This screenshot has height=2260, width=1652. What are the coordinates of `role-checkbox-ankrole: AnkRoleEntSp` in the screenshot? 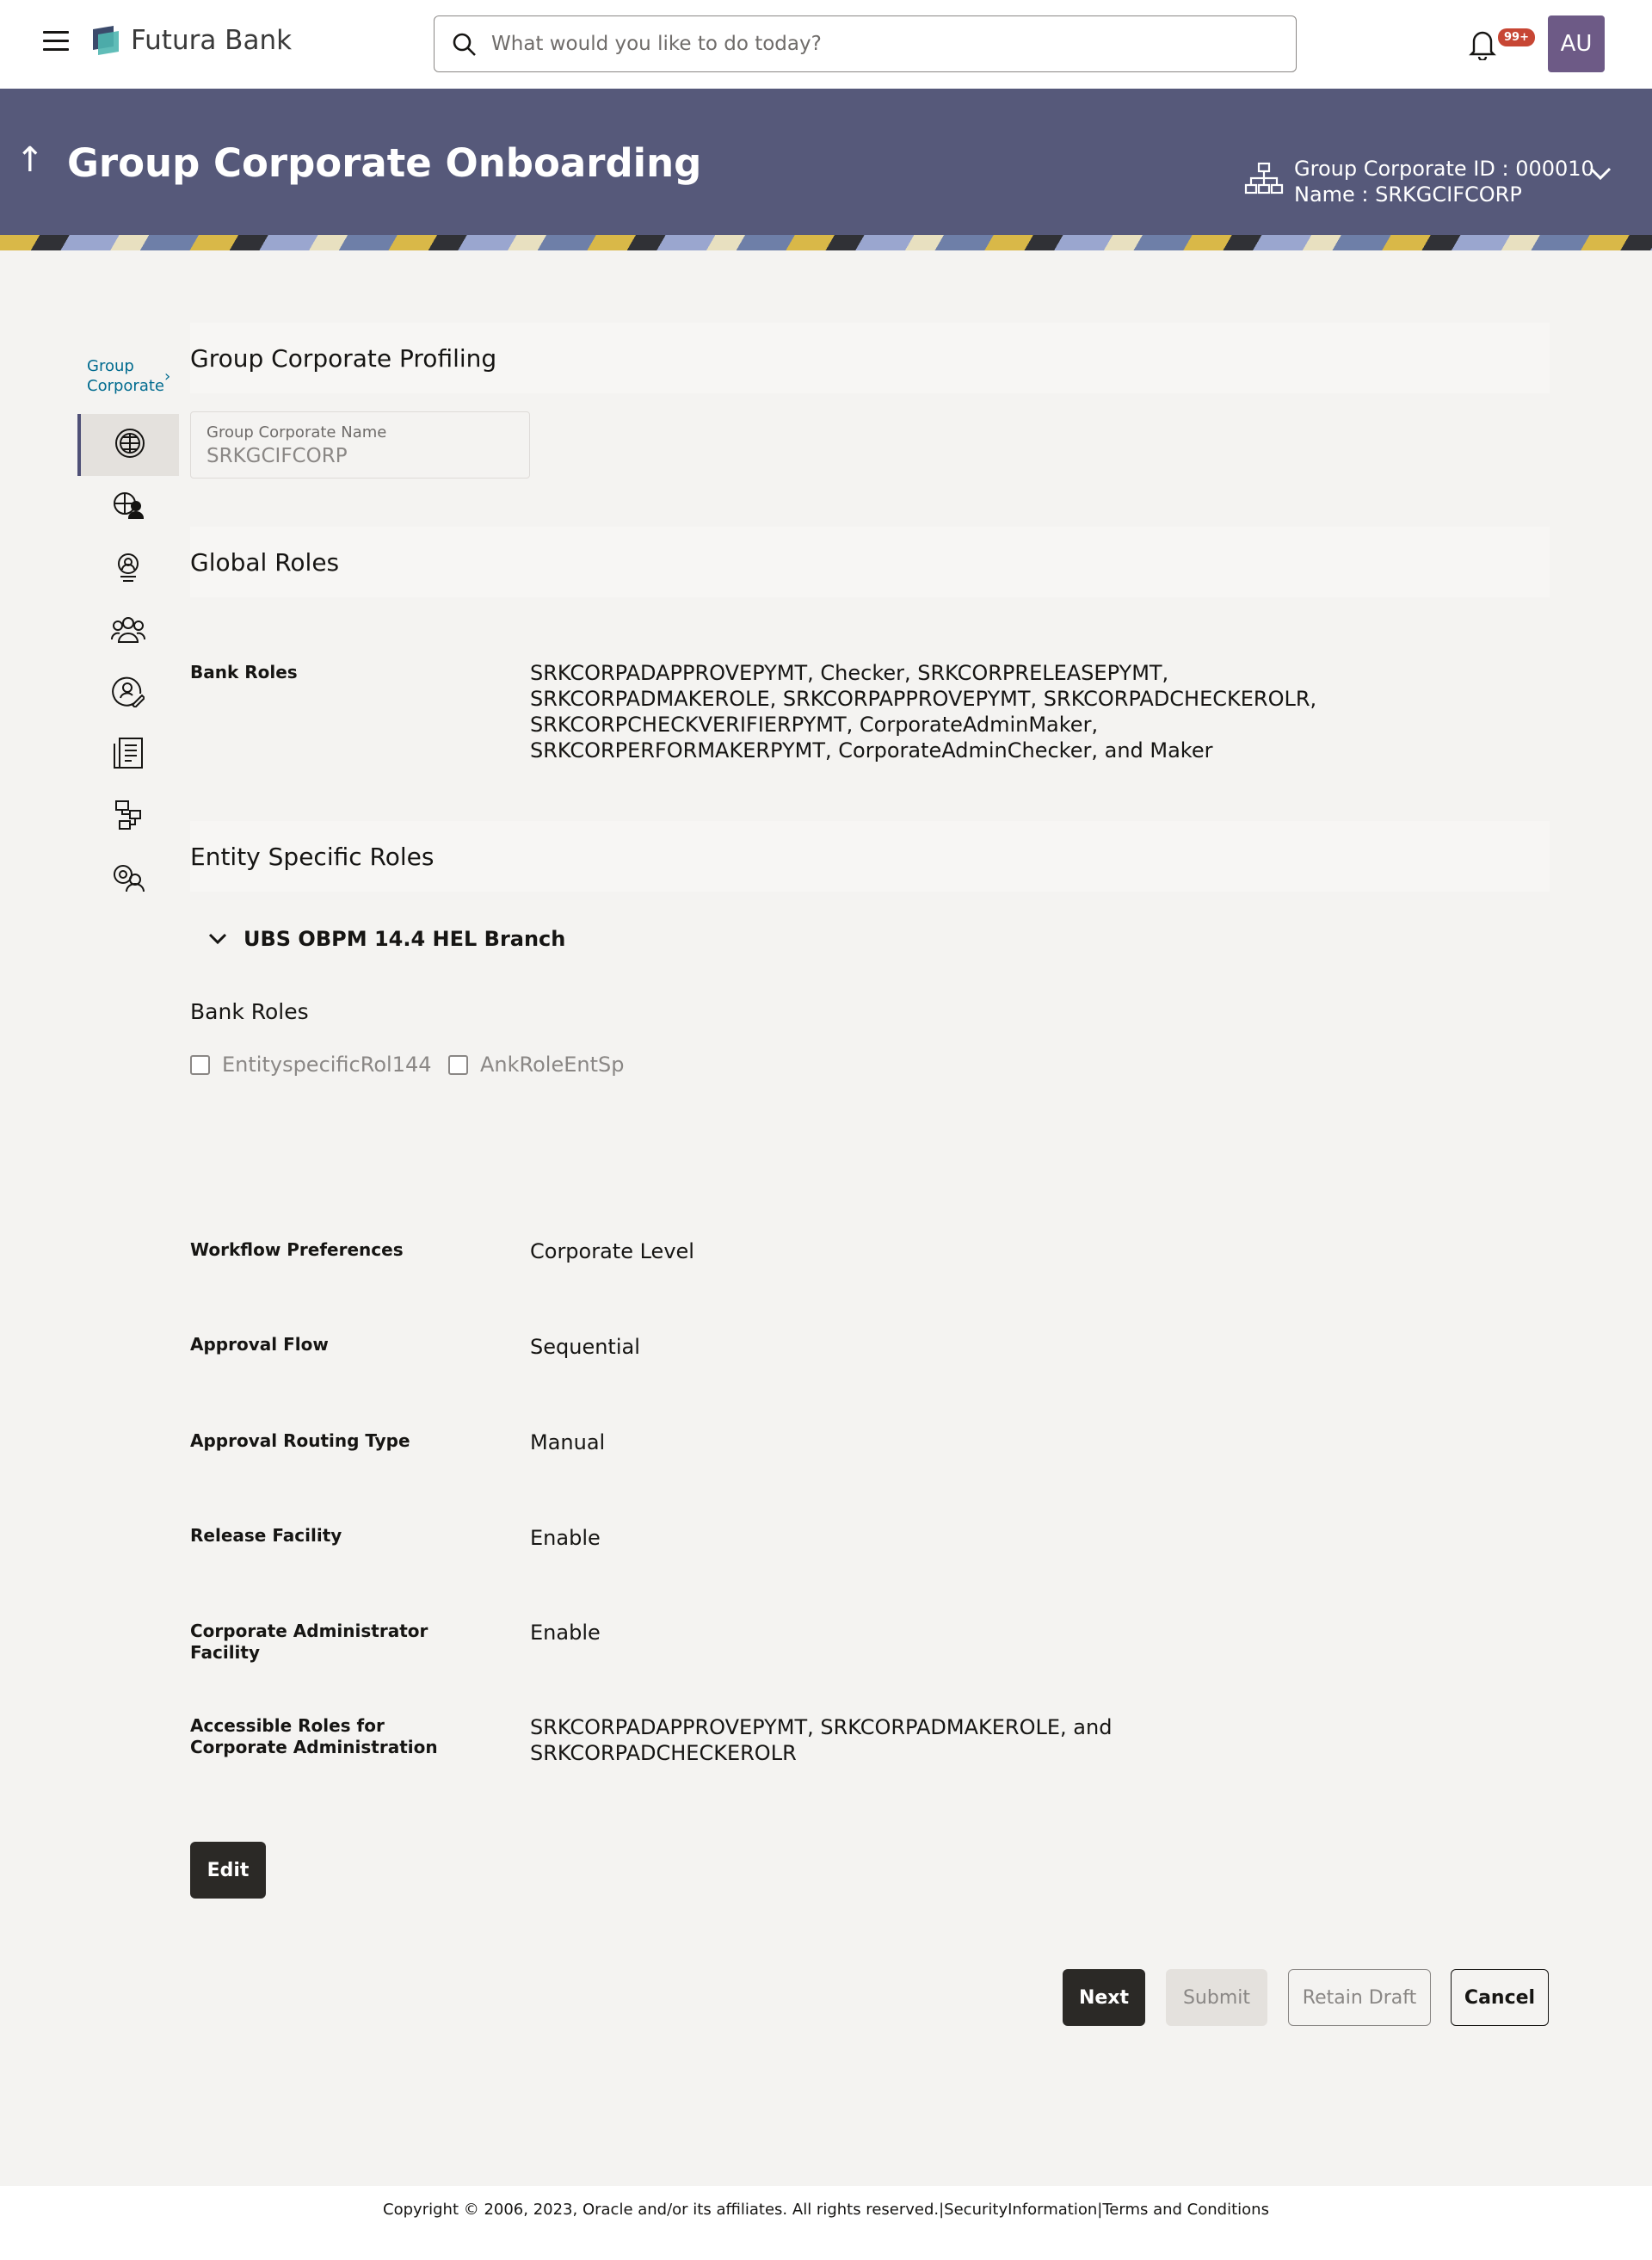 It's located at (536, 1065).